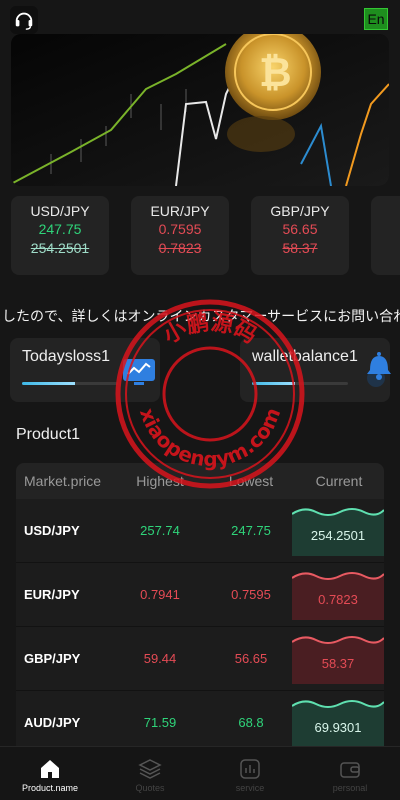  I want to click on ticker-card: GBP/JPY 56.65 58.37, so click(300, 235).